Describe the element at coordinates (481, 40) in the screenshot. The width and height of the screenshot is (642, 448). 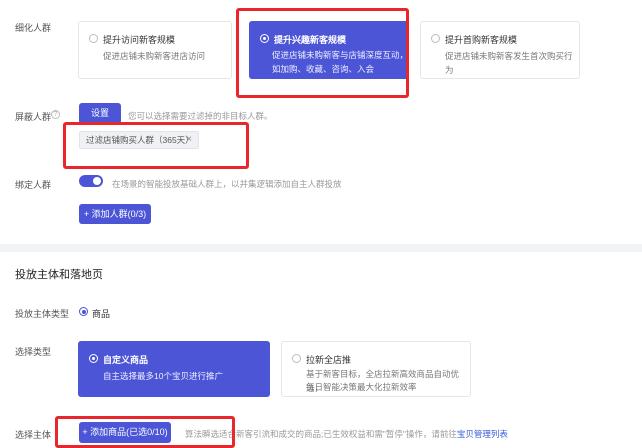
I see `option-title: 提升首购新客规模` at that location.